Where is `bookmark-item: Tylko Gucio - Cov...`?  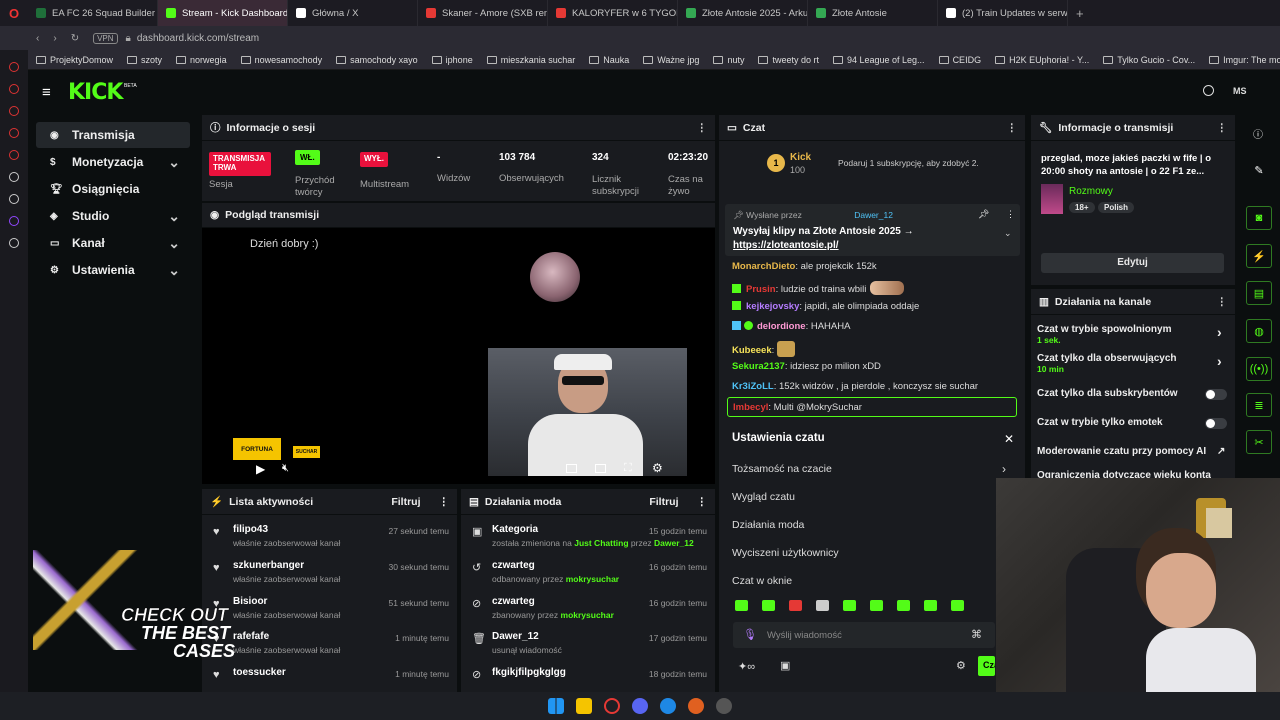 bookmark-item: Tylko Gucio - Cov... is located at coordinates (1149, 60).